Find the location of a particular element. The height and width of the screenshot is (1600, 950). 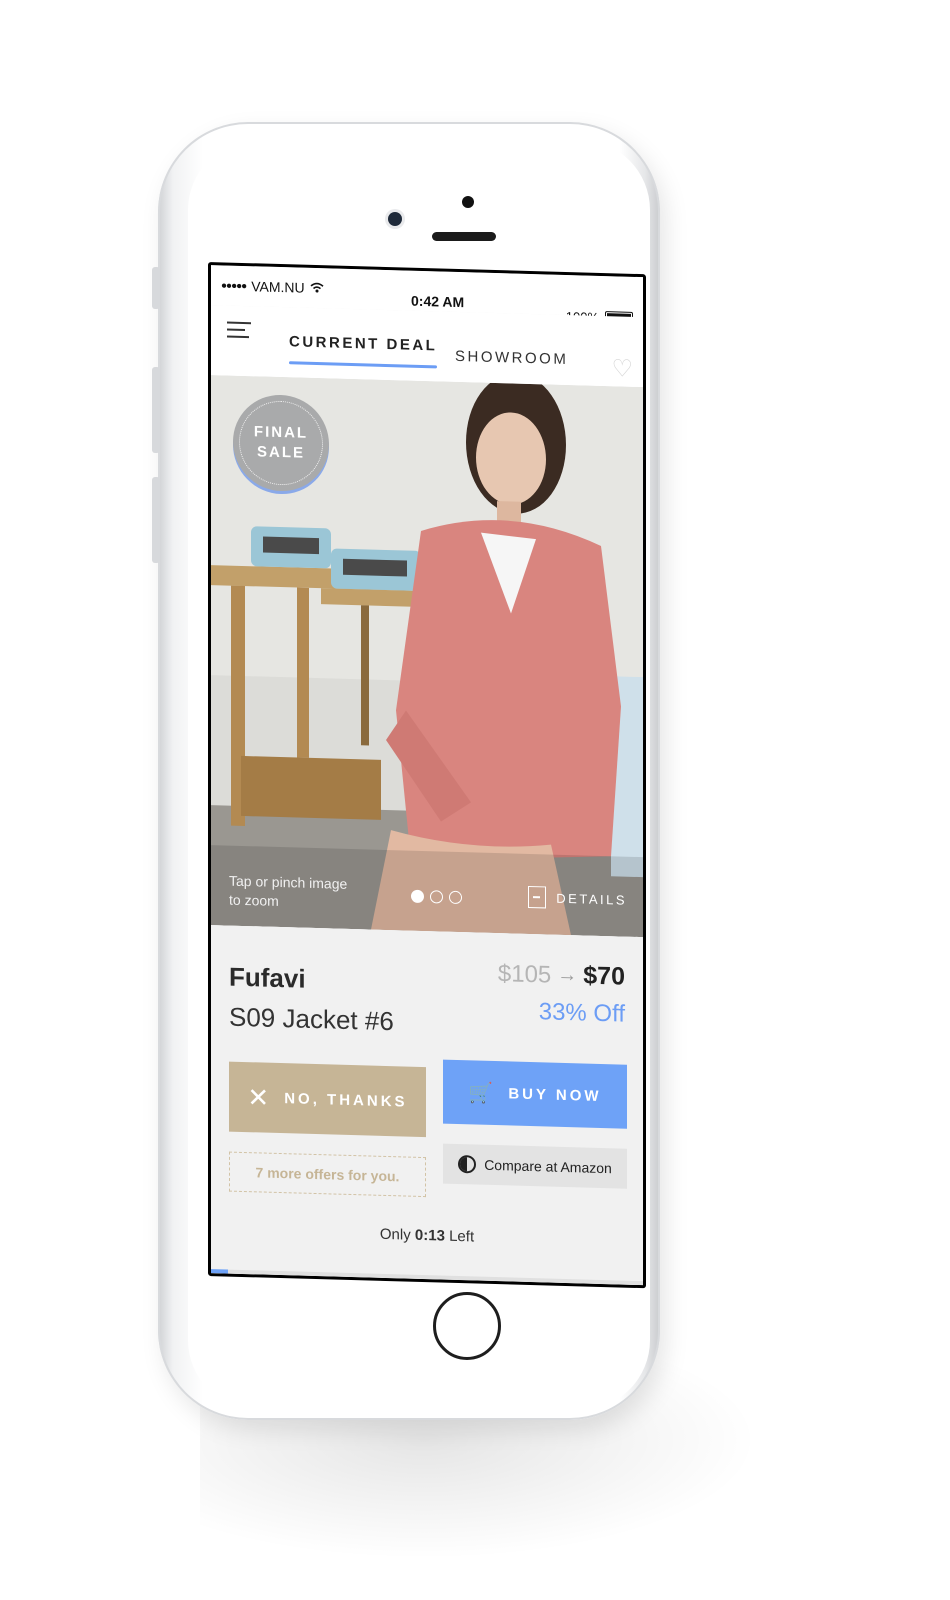

document-icon is located at coordinates (537, 897).